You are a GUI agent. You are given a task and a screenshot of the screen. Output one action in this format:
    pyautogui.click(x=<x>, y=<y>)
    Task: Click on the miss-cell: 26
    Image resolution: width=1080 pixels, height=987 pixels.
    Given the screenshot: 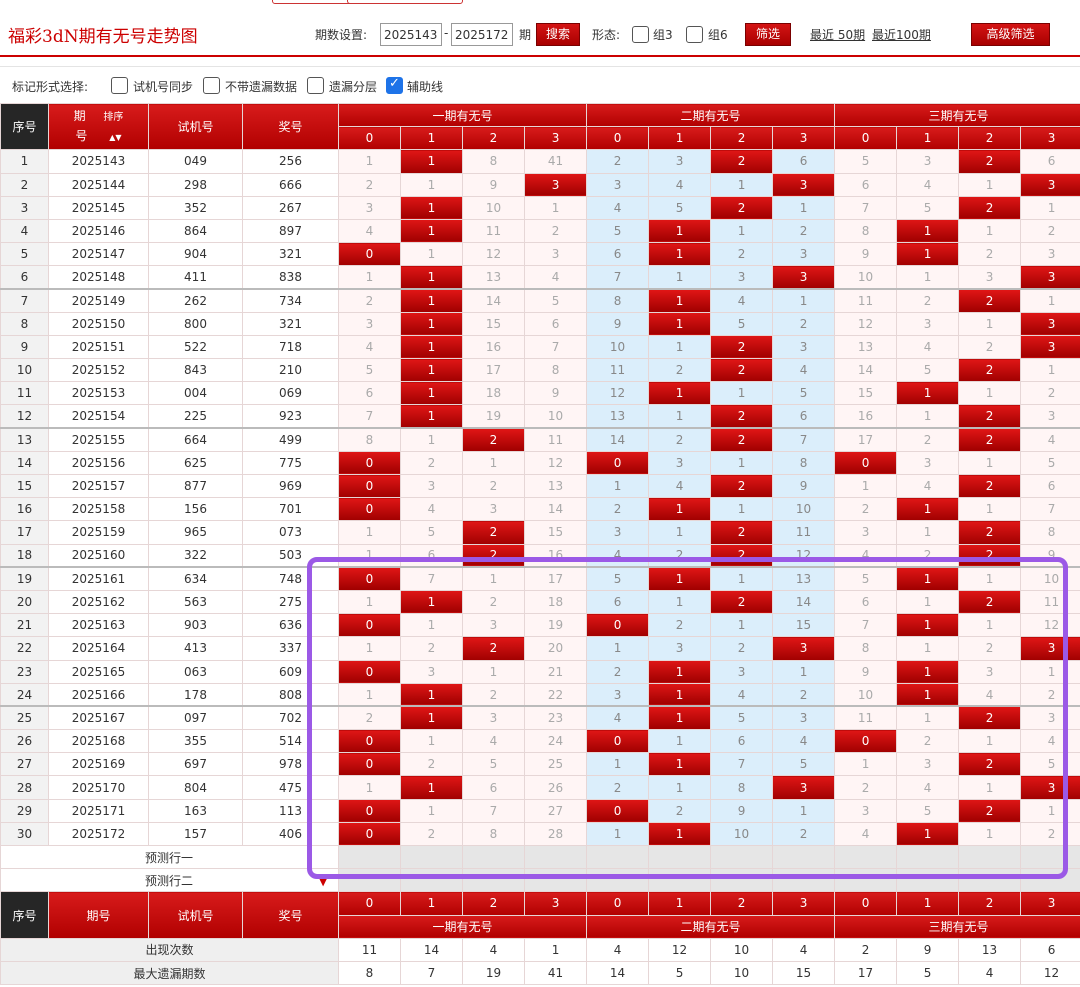 What is the action you would take?
    pyautogui.click(x=555, y=787)
    